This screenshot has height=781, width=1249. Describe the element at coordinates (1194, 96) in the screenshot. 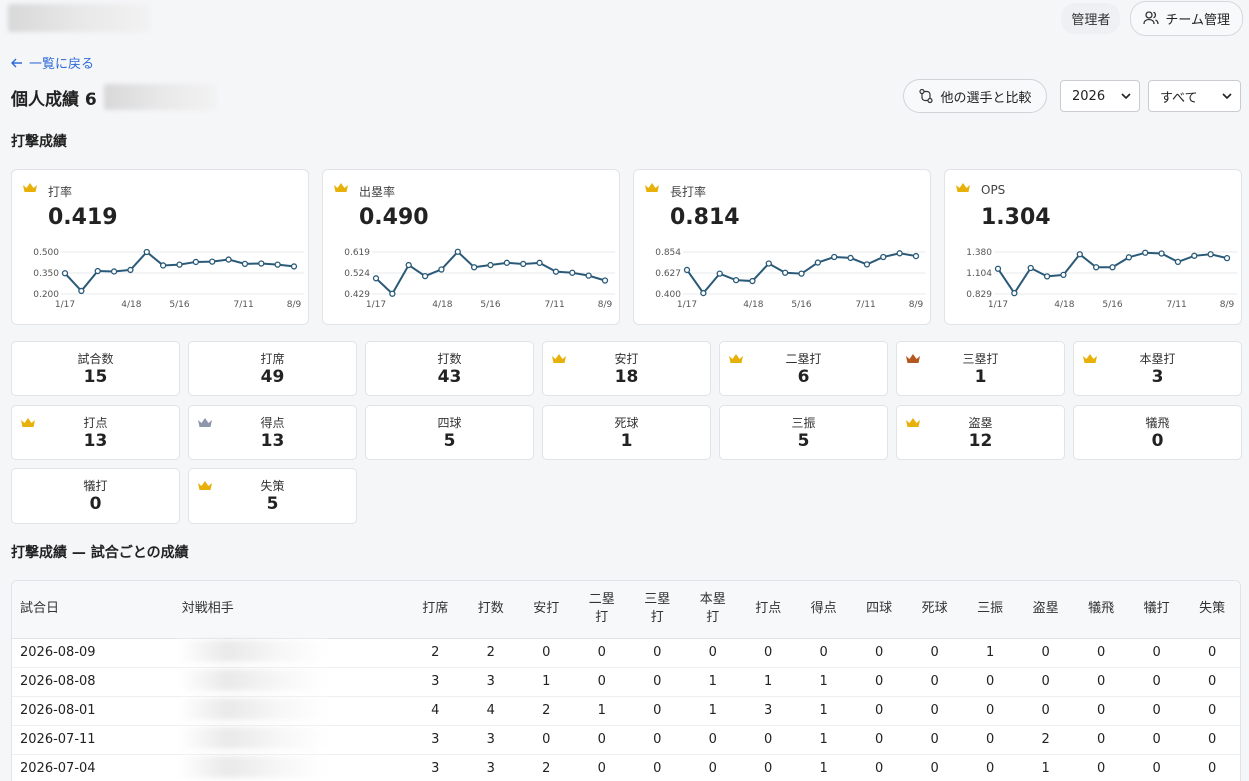

I see `category-select: すべて` at that location.